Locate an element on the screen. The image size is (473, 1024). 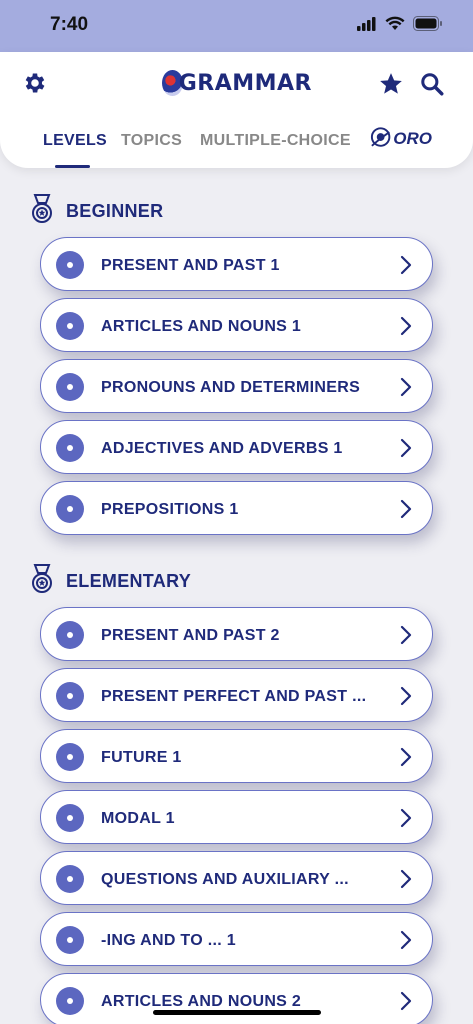
oro-logo-text: ORO is located at coordinates (412, 138).